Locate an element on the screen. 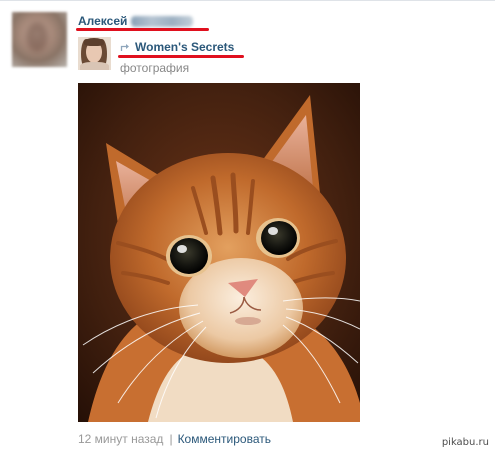 This screenshot has width=495, height=456. source-group-name: Women's Secrets is located at coordinates (184, 47).